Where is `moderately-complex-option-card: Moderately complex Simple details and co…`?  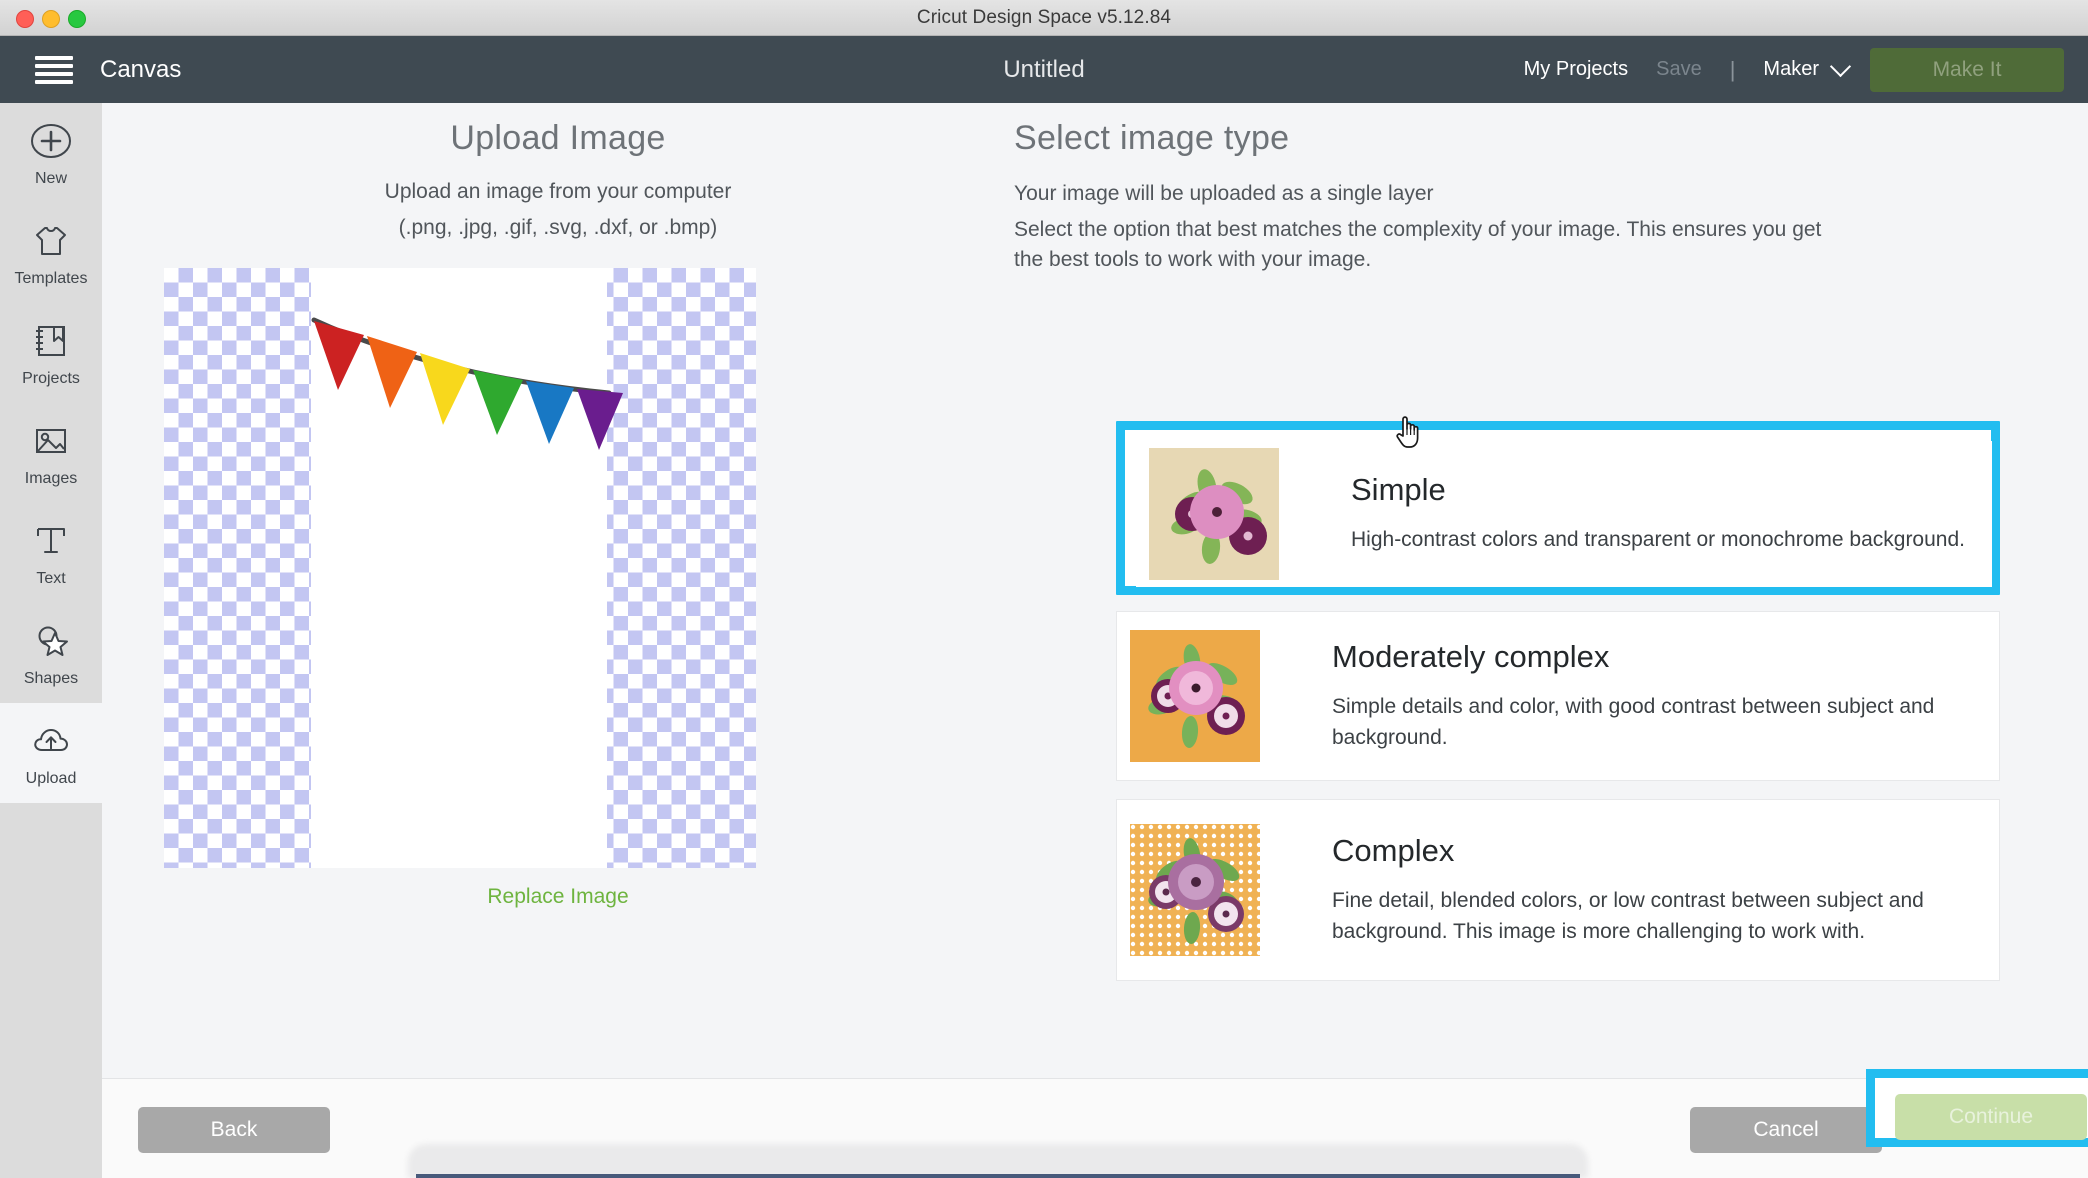 moderately-complex-option-card: Moderately complex Simple details and co… is located at coordinates (1558, 696).